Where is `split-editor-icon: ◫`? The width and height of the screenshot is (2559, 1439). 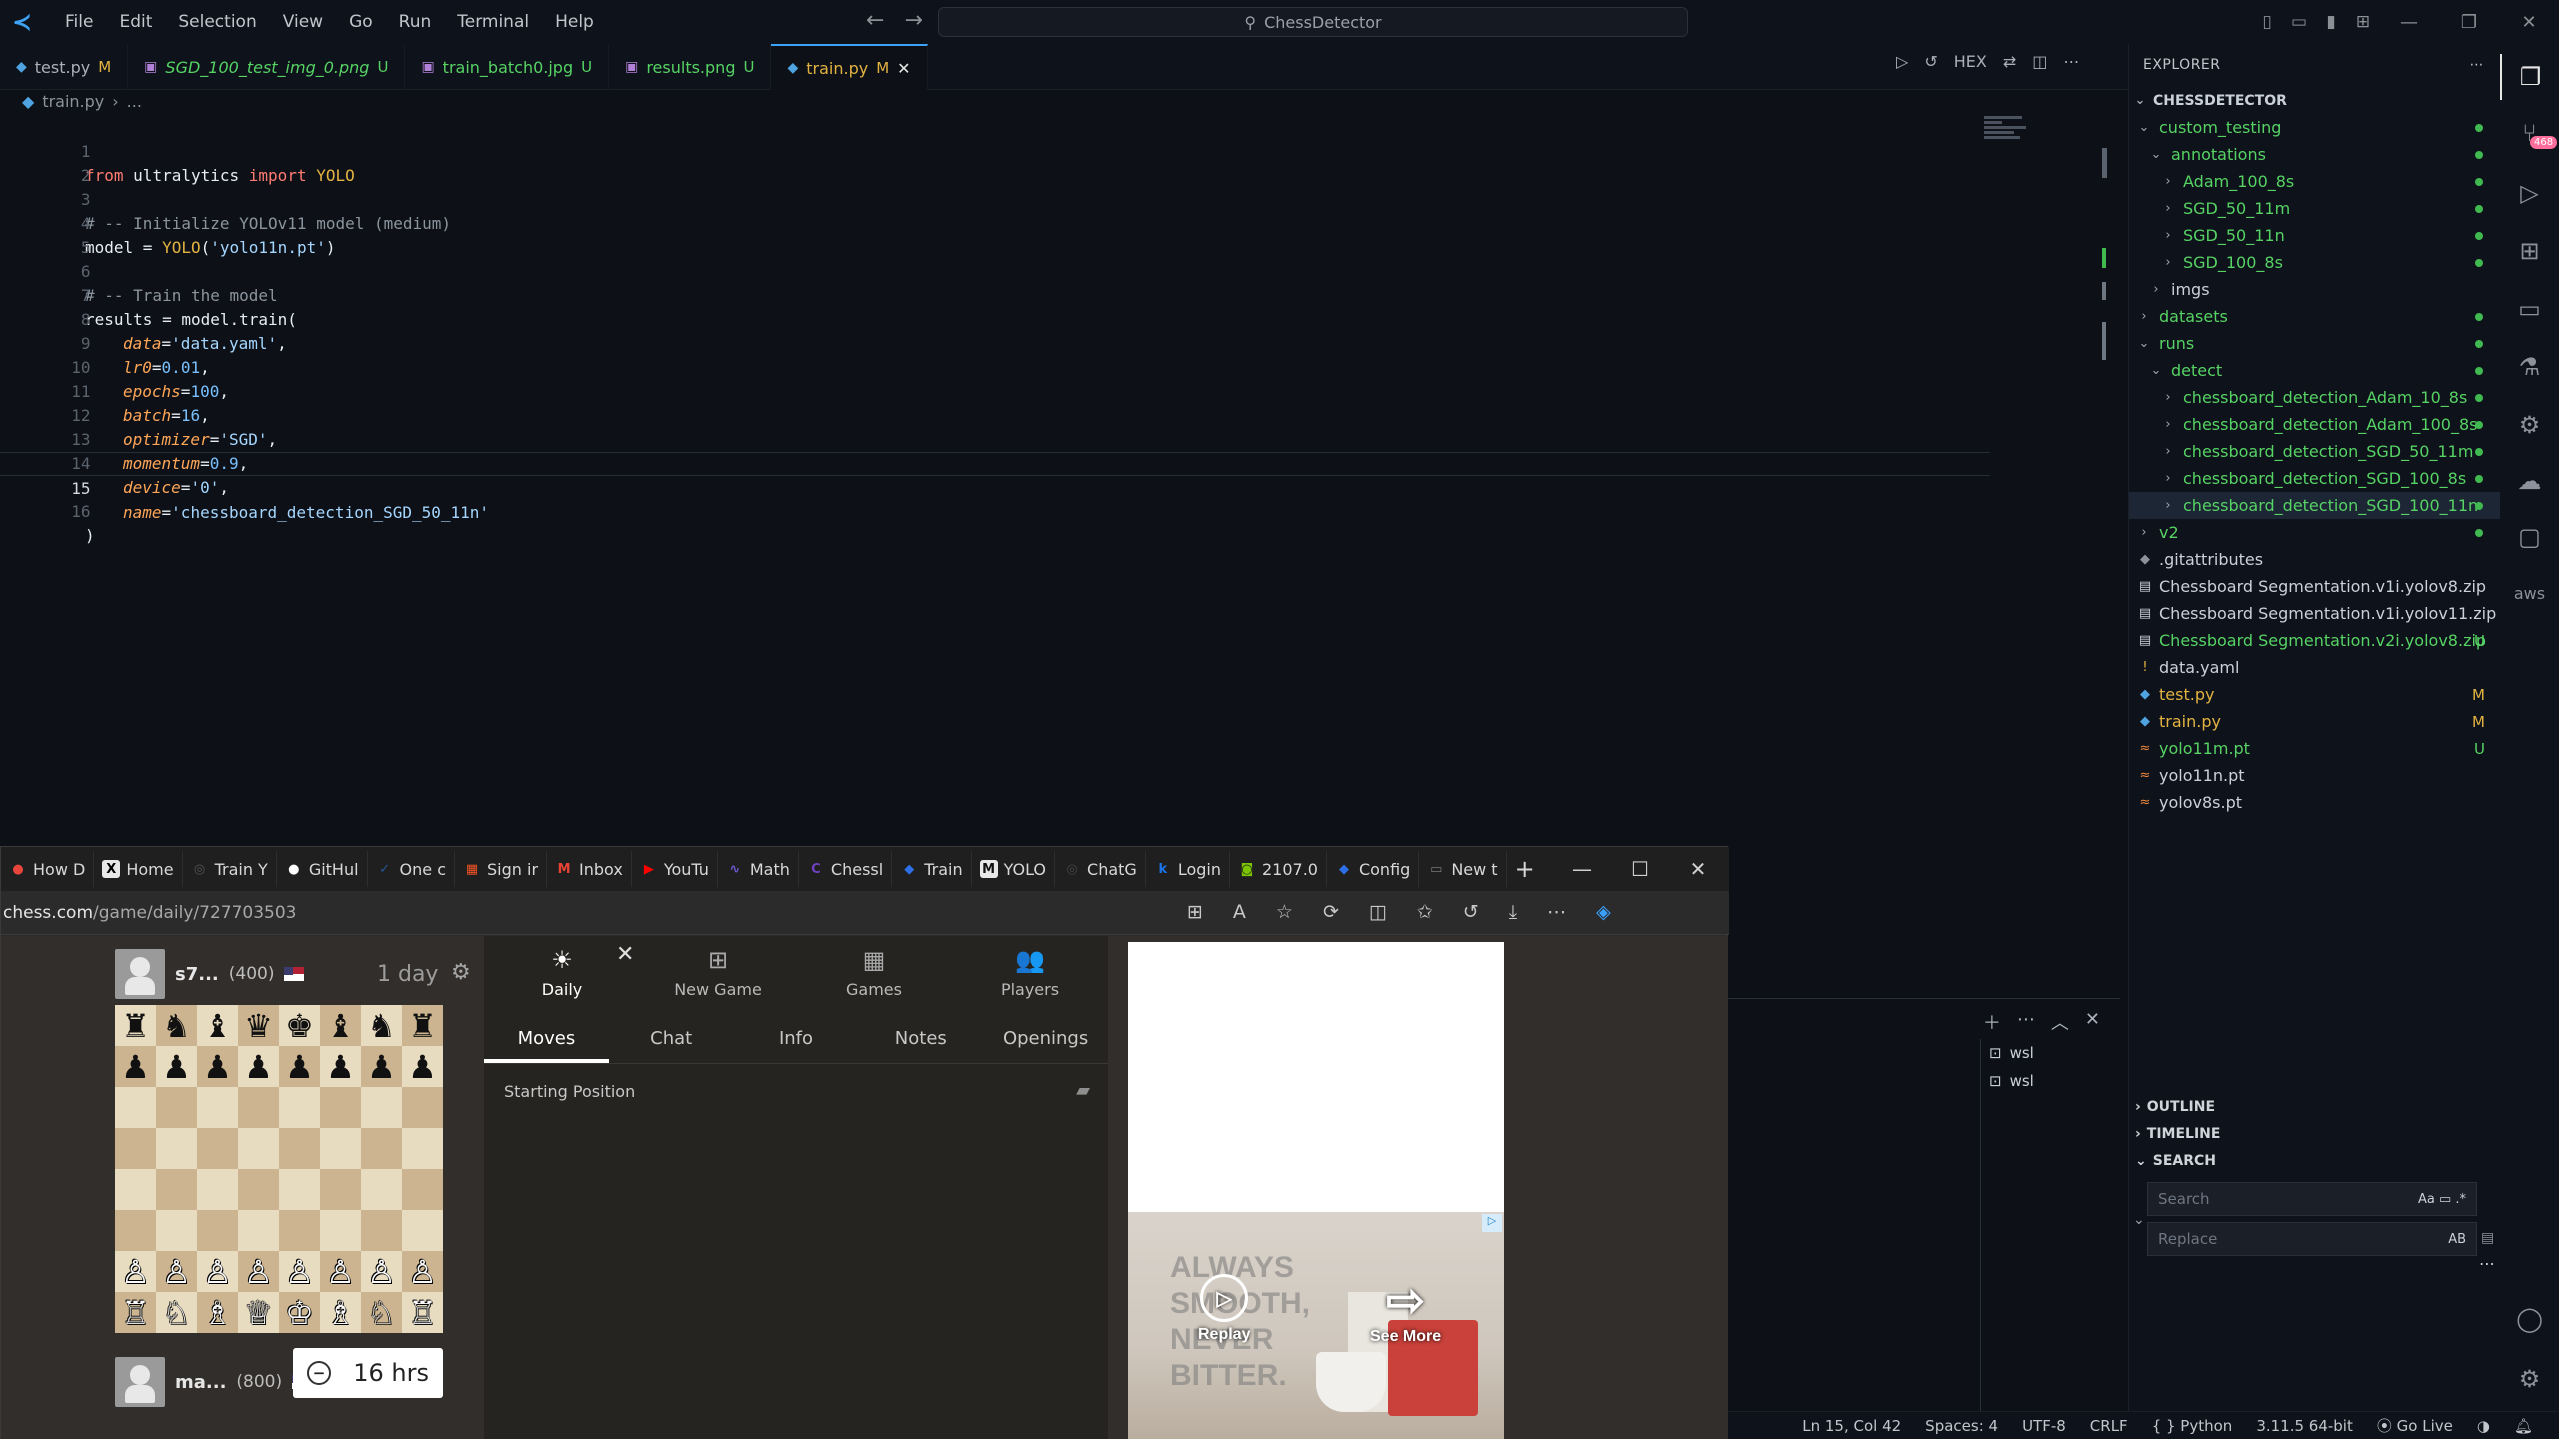 split-editor-icon: ◫ is located at coordinates (2039, 61).